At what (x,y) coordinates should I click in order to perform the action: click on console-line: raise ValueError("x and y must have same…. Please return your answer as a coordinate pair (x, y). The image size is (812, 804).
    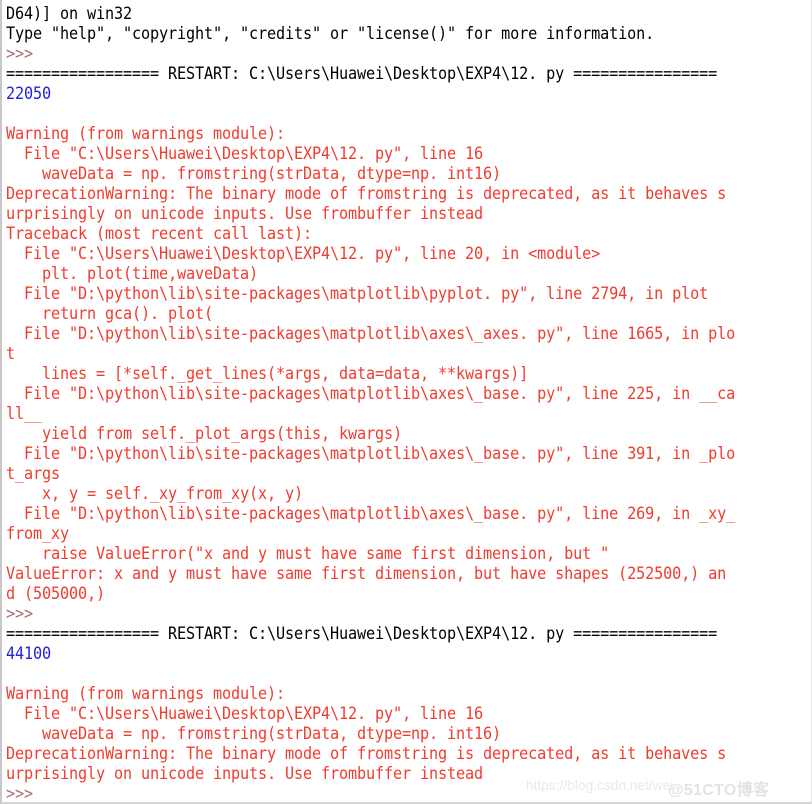
    Looking at the image, I should click on (308, 553).